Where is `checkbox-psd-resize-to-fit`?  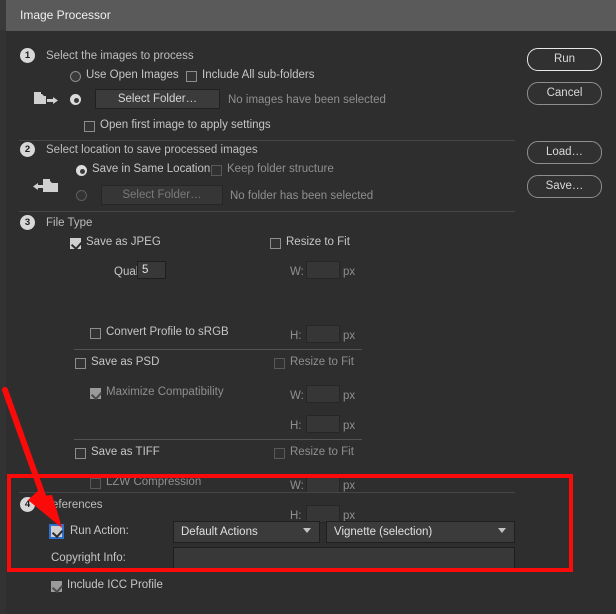 checkbox-psd-resize-to-fit is located at coordinates (279, 363).